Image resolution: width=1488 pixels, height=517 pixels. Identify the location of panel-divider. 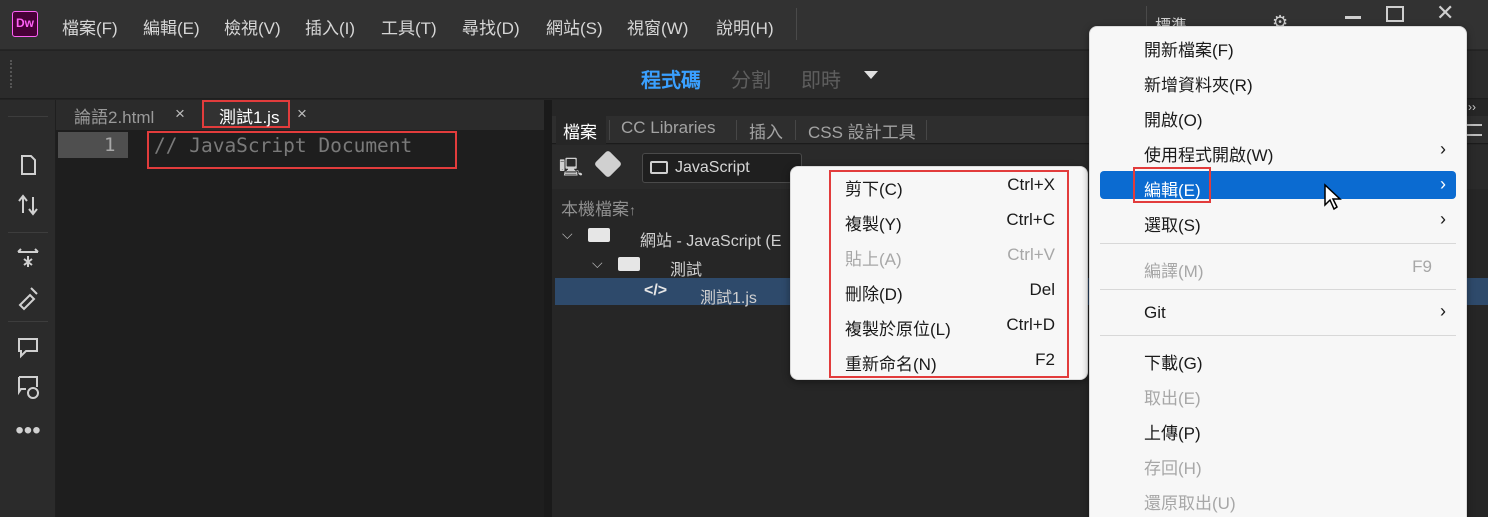
(548, 308).